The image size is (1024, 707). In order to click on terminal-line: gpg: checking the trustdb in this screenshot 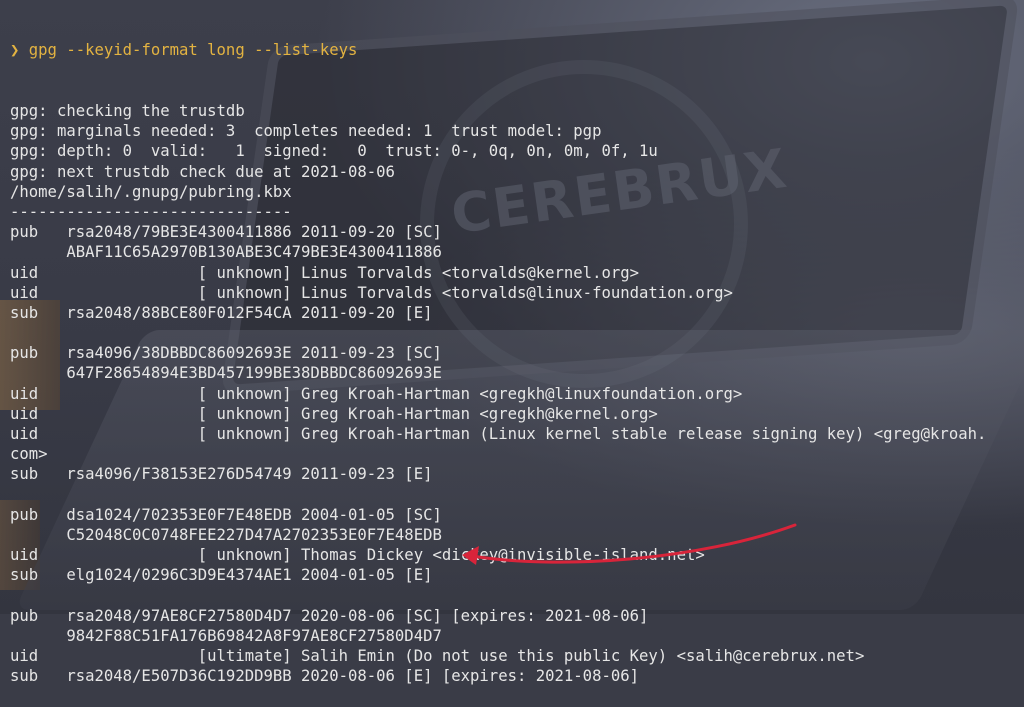, I will do `click(127, 111)`.